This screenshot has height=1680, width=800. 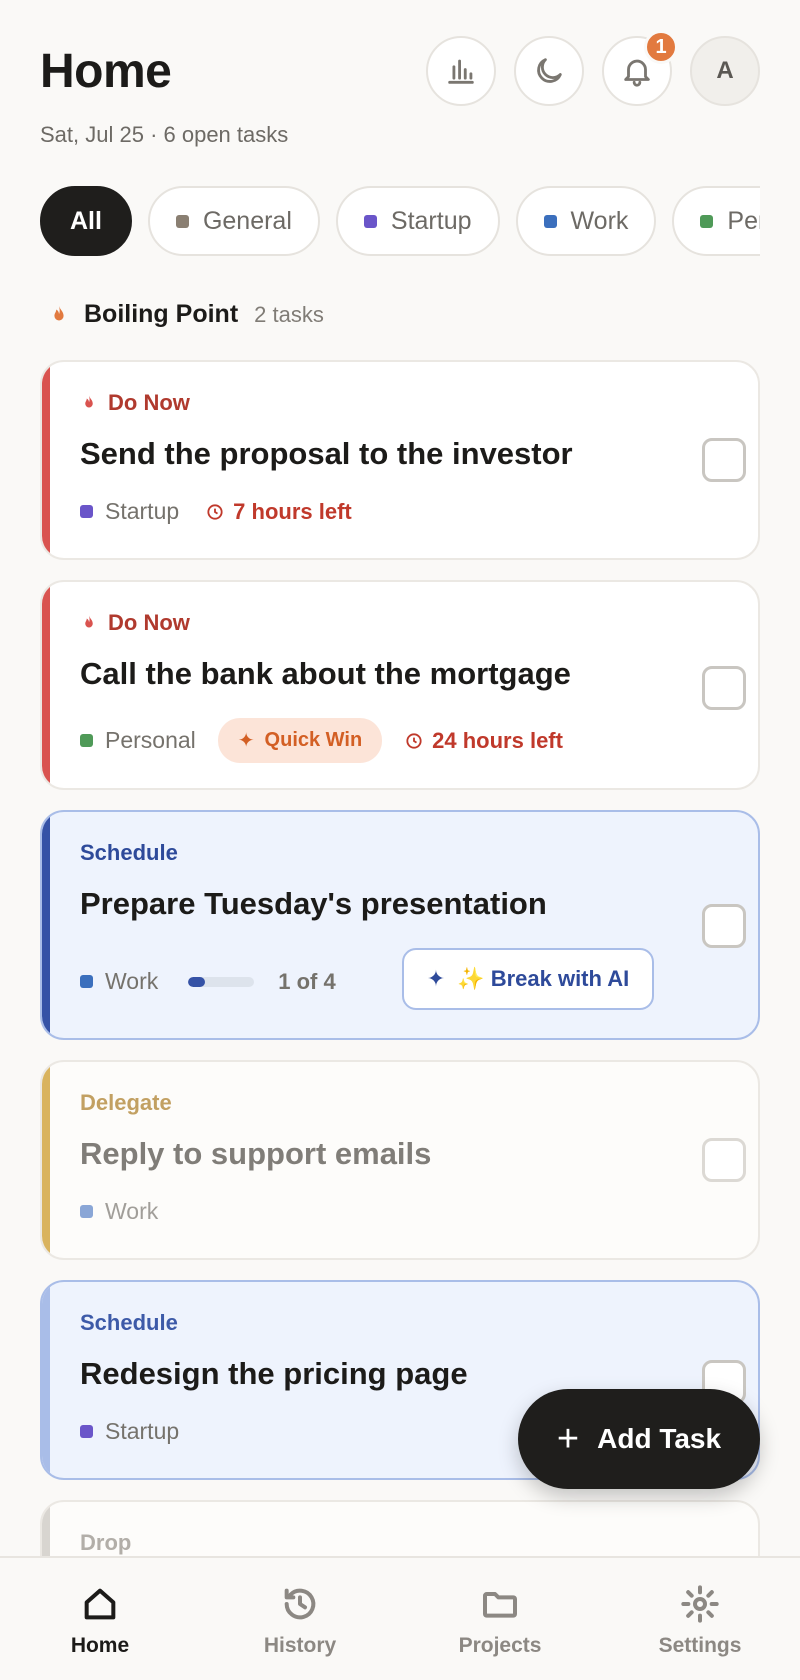 I want to click on section-count: 2 tasks, so click(x=289, y=314).